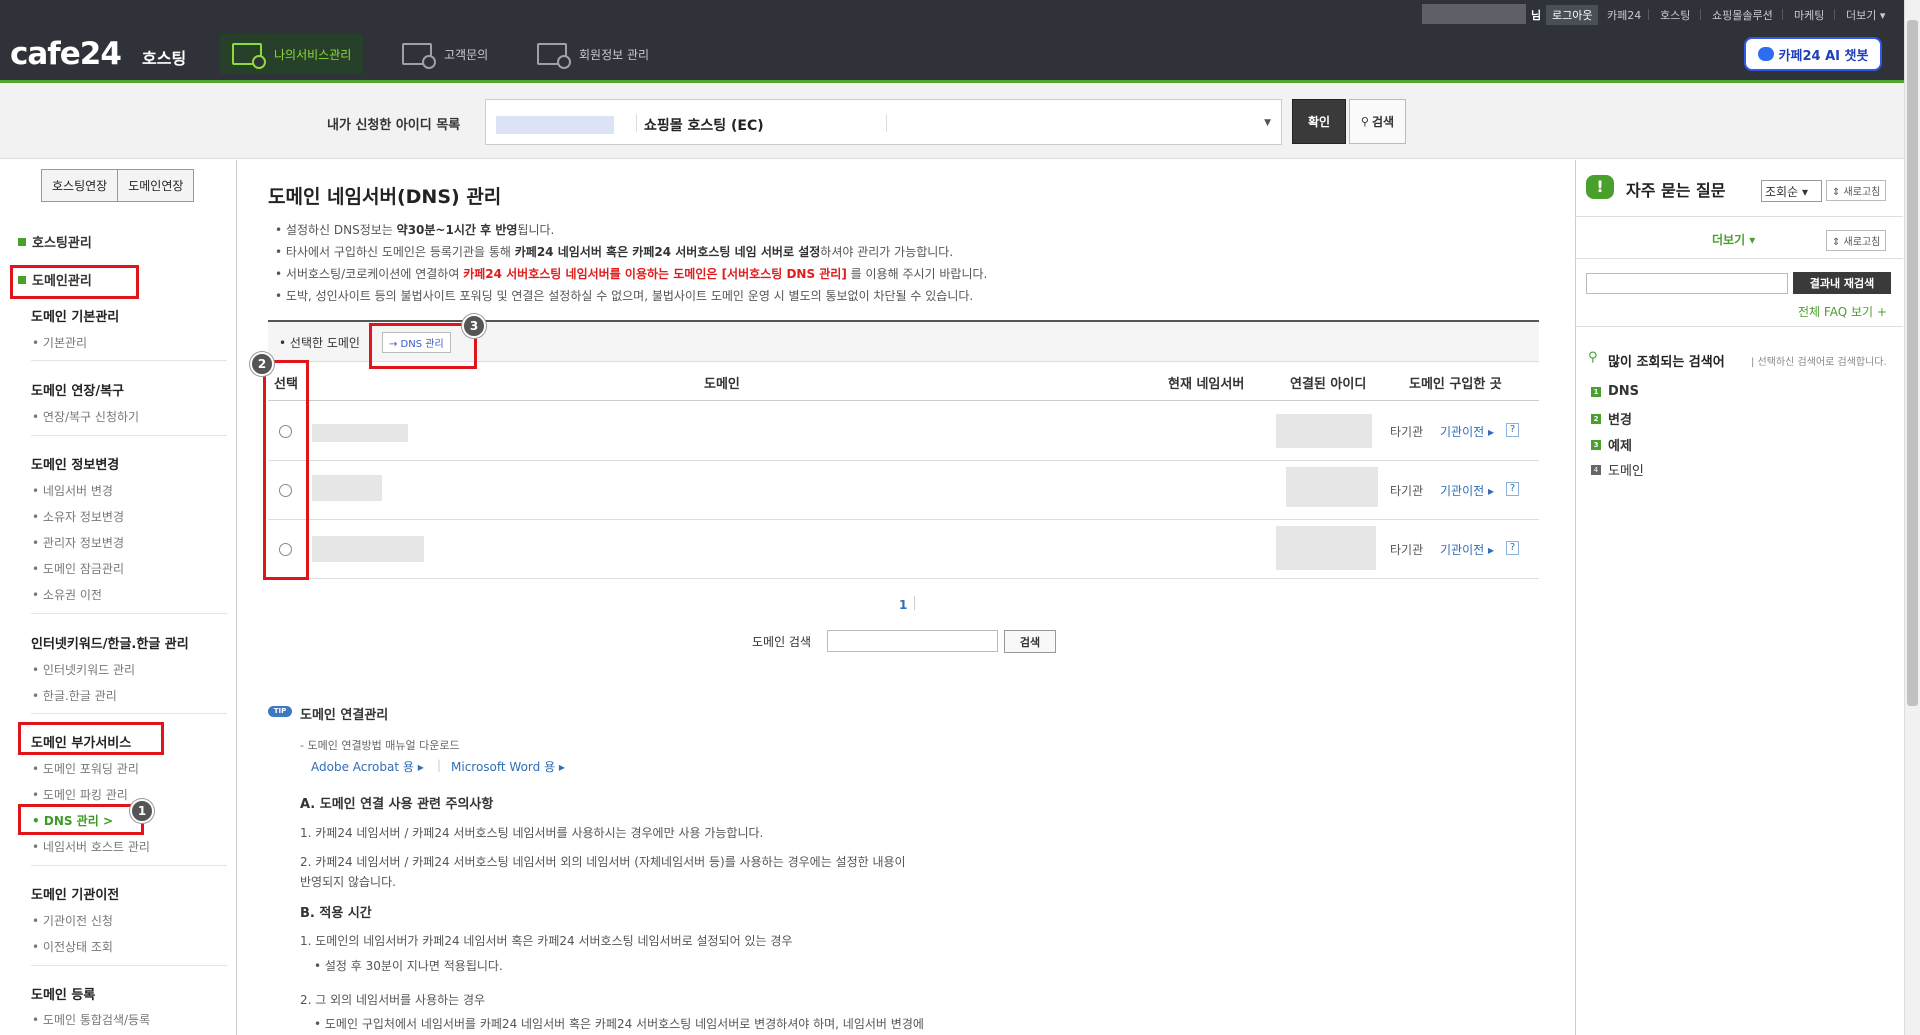 The width and height of the screenshot is (1920, 1035). Describe the element at coordinates (912, 641) in the screenshot. I see `domain-search-input` at that location.